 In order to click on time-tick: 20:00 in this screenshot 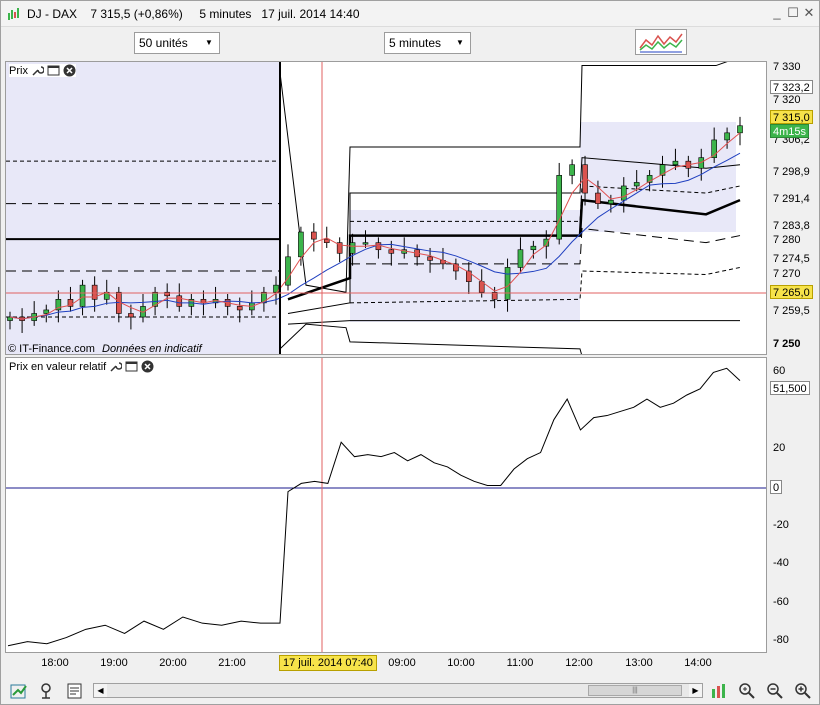, I will do `click(173, 663)`.